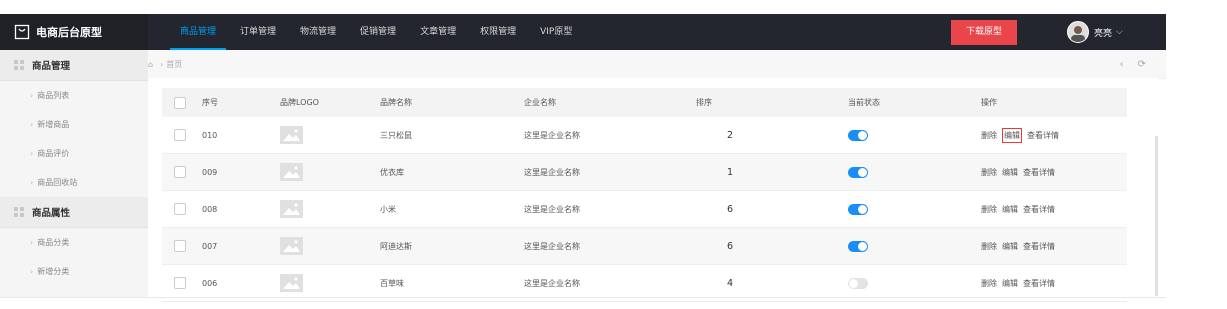 The height and width of the screenshot is (309, 1227). Describe the element at coordinates (74, 124) in the screenshot. I see `sidebar-item-add-goods: › 新增商品` at that location.